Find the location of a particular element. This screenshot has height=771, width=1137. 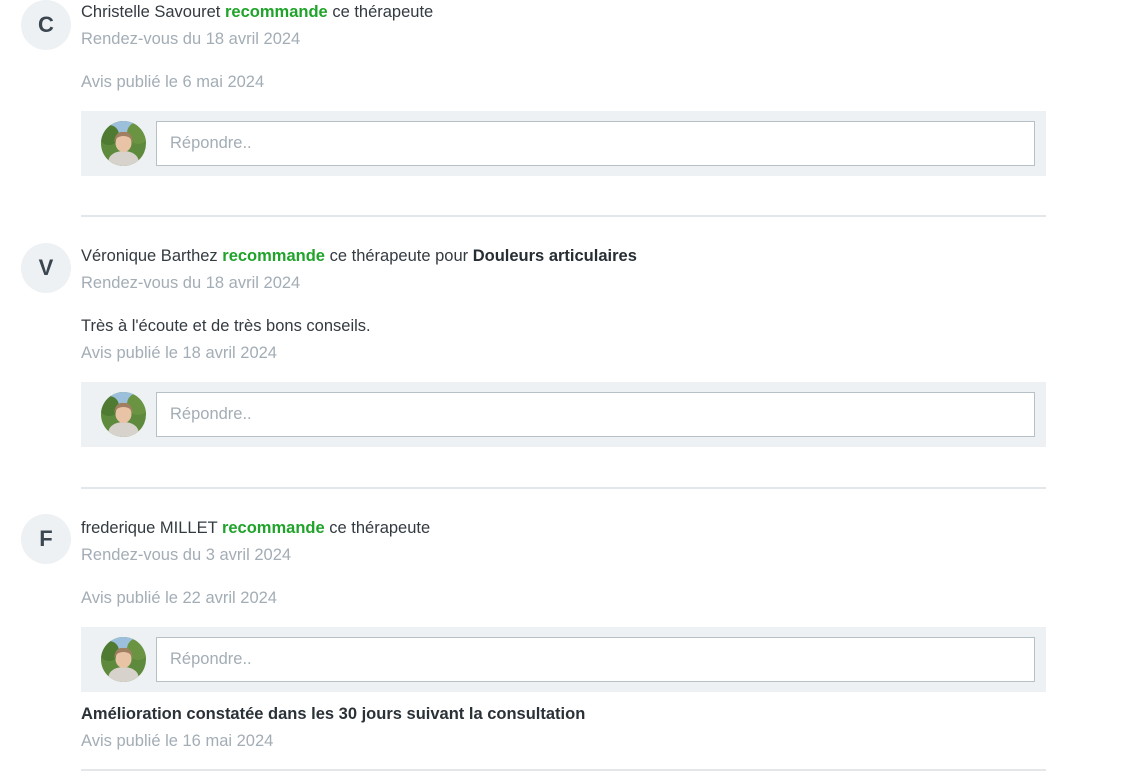

published-date: Avis publié le 22 avril 2024 is located at coordinates (179, 598).